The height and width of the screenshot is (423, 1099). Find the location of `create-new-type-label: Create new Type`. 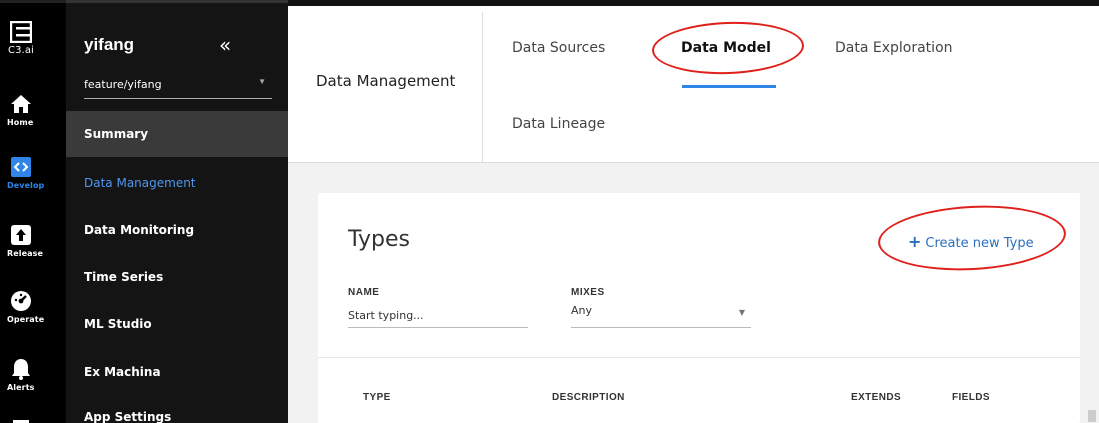

create-new-type-label: Create new Type is located at coordinates (979, 243).